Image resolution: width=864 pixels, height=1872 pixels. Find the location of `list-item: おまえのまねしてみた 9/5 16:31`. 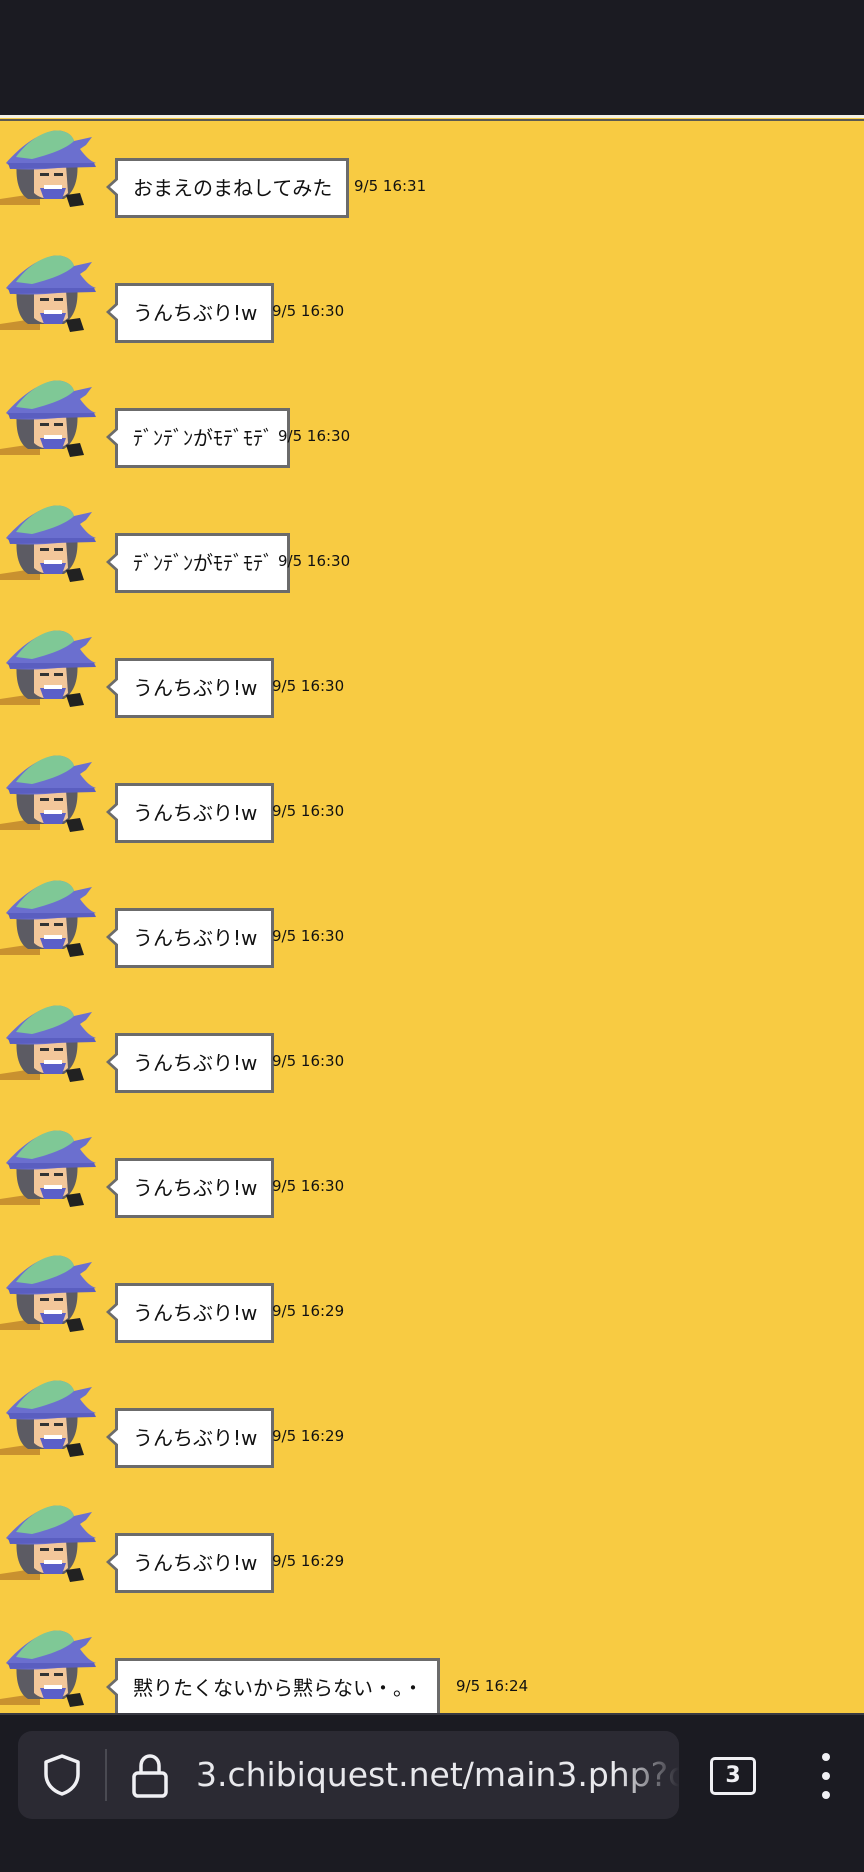

list-item: おまえのまねしてみた 9/5 16:31 is located at coordinates (432, 176).